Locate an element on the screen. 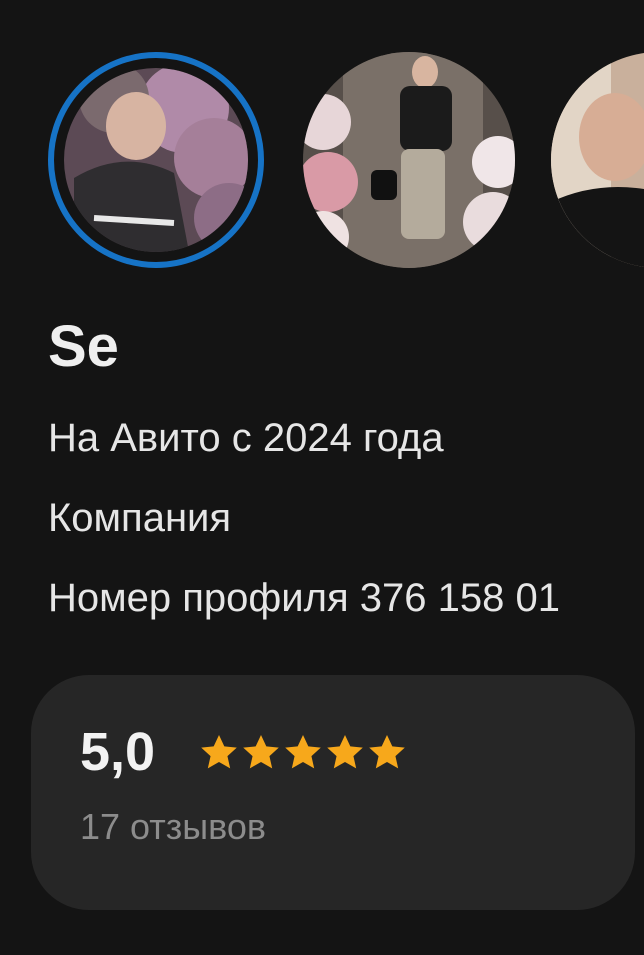 Image resolution: width=644 pixels, height=955 pixels. member-since-text: На Авито с 2024 года is located at coordinates (246, 438).